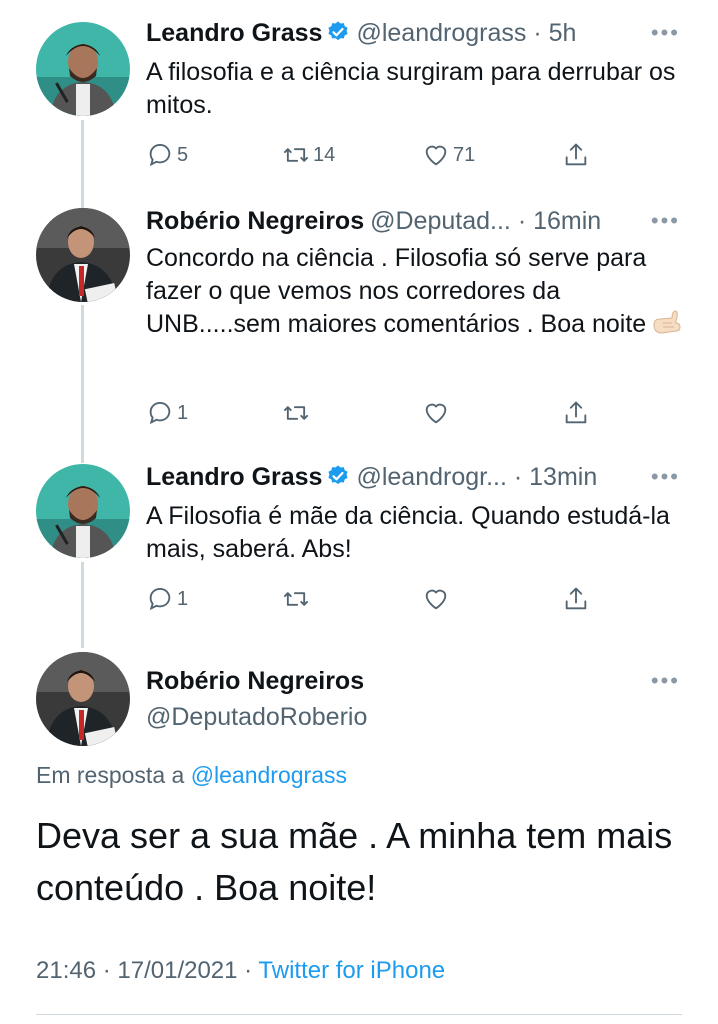 The image size is (718, 1024). I want to click on tweet-timestamp: 21:46 · 17/01/2021 ·, so click(144, 970).